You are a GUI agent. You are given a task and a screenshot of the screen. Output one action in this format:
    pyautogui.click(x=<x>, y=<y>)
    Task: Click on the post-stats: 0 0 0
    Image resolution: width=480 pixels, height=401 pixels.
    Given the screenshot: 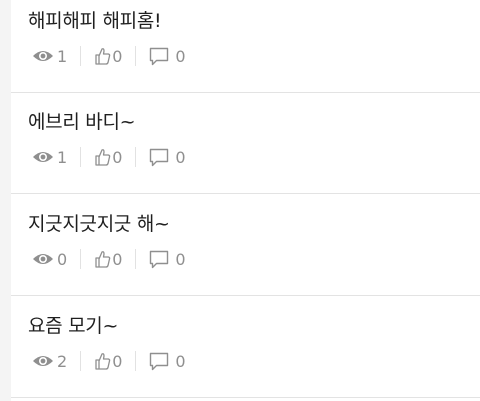 What is the action you would take?
    pyautogui.click(x=109, y=259)
    